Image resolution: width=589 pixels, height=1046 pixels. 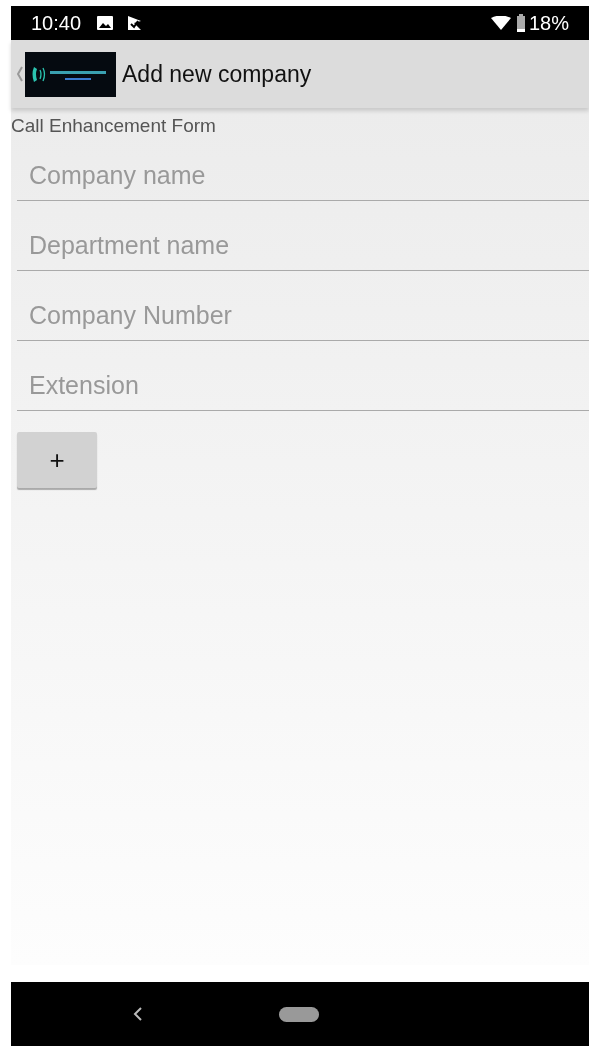 What do you see at coordinates (303, 245) in the screenshot?
I see `text-field: Department name` at bounding box center [303, 245].